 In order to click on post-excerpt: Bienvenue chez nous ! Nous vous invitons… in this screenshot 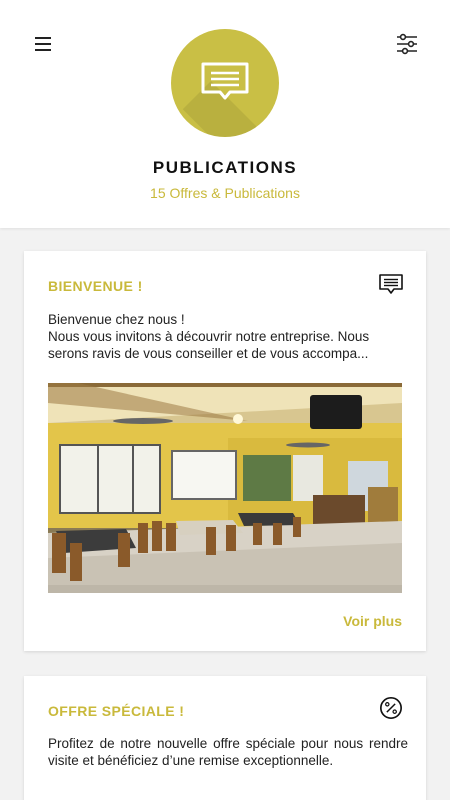, I will do `click(228, 336)`.